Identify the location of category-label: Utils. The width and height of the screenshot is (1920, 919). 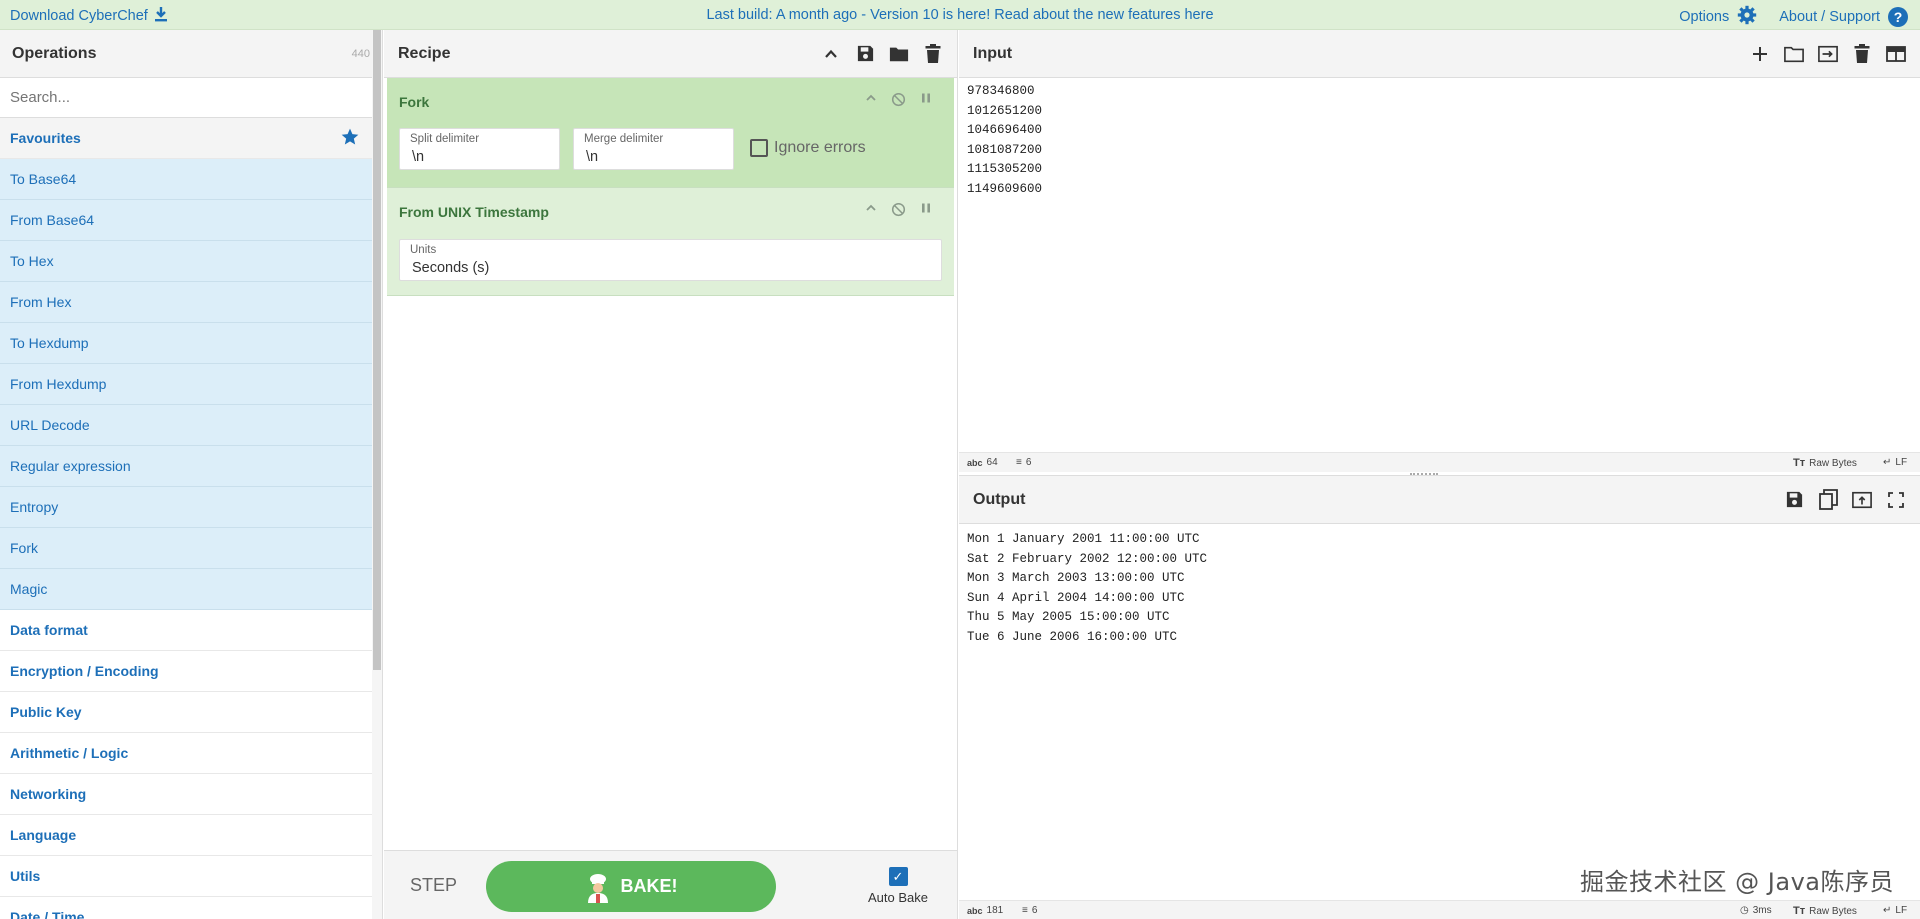
(25, 876).